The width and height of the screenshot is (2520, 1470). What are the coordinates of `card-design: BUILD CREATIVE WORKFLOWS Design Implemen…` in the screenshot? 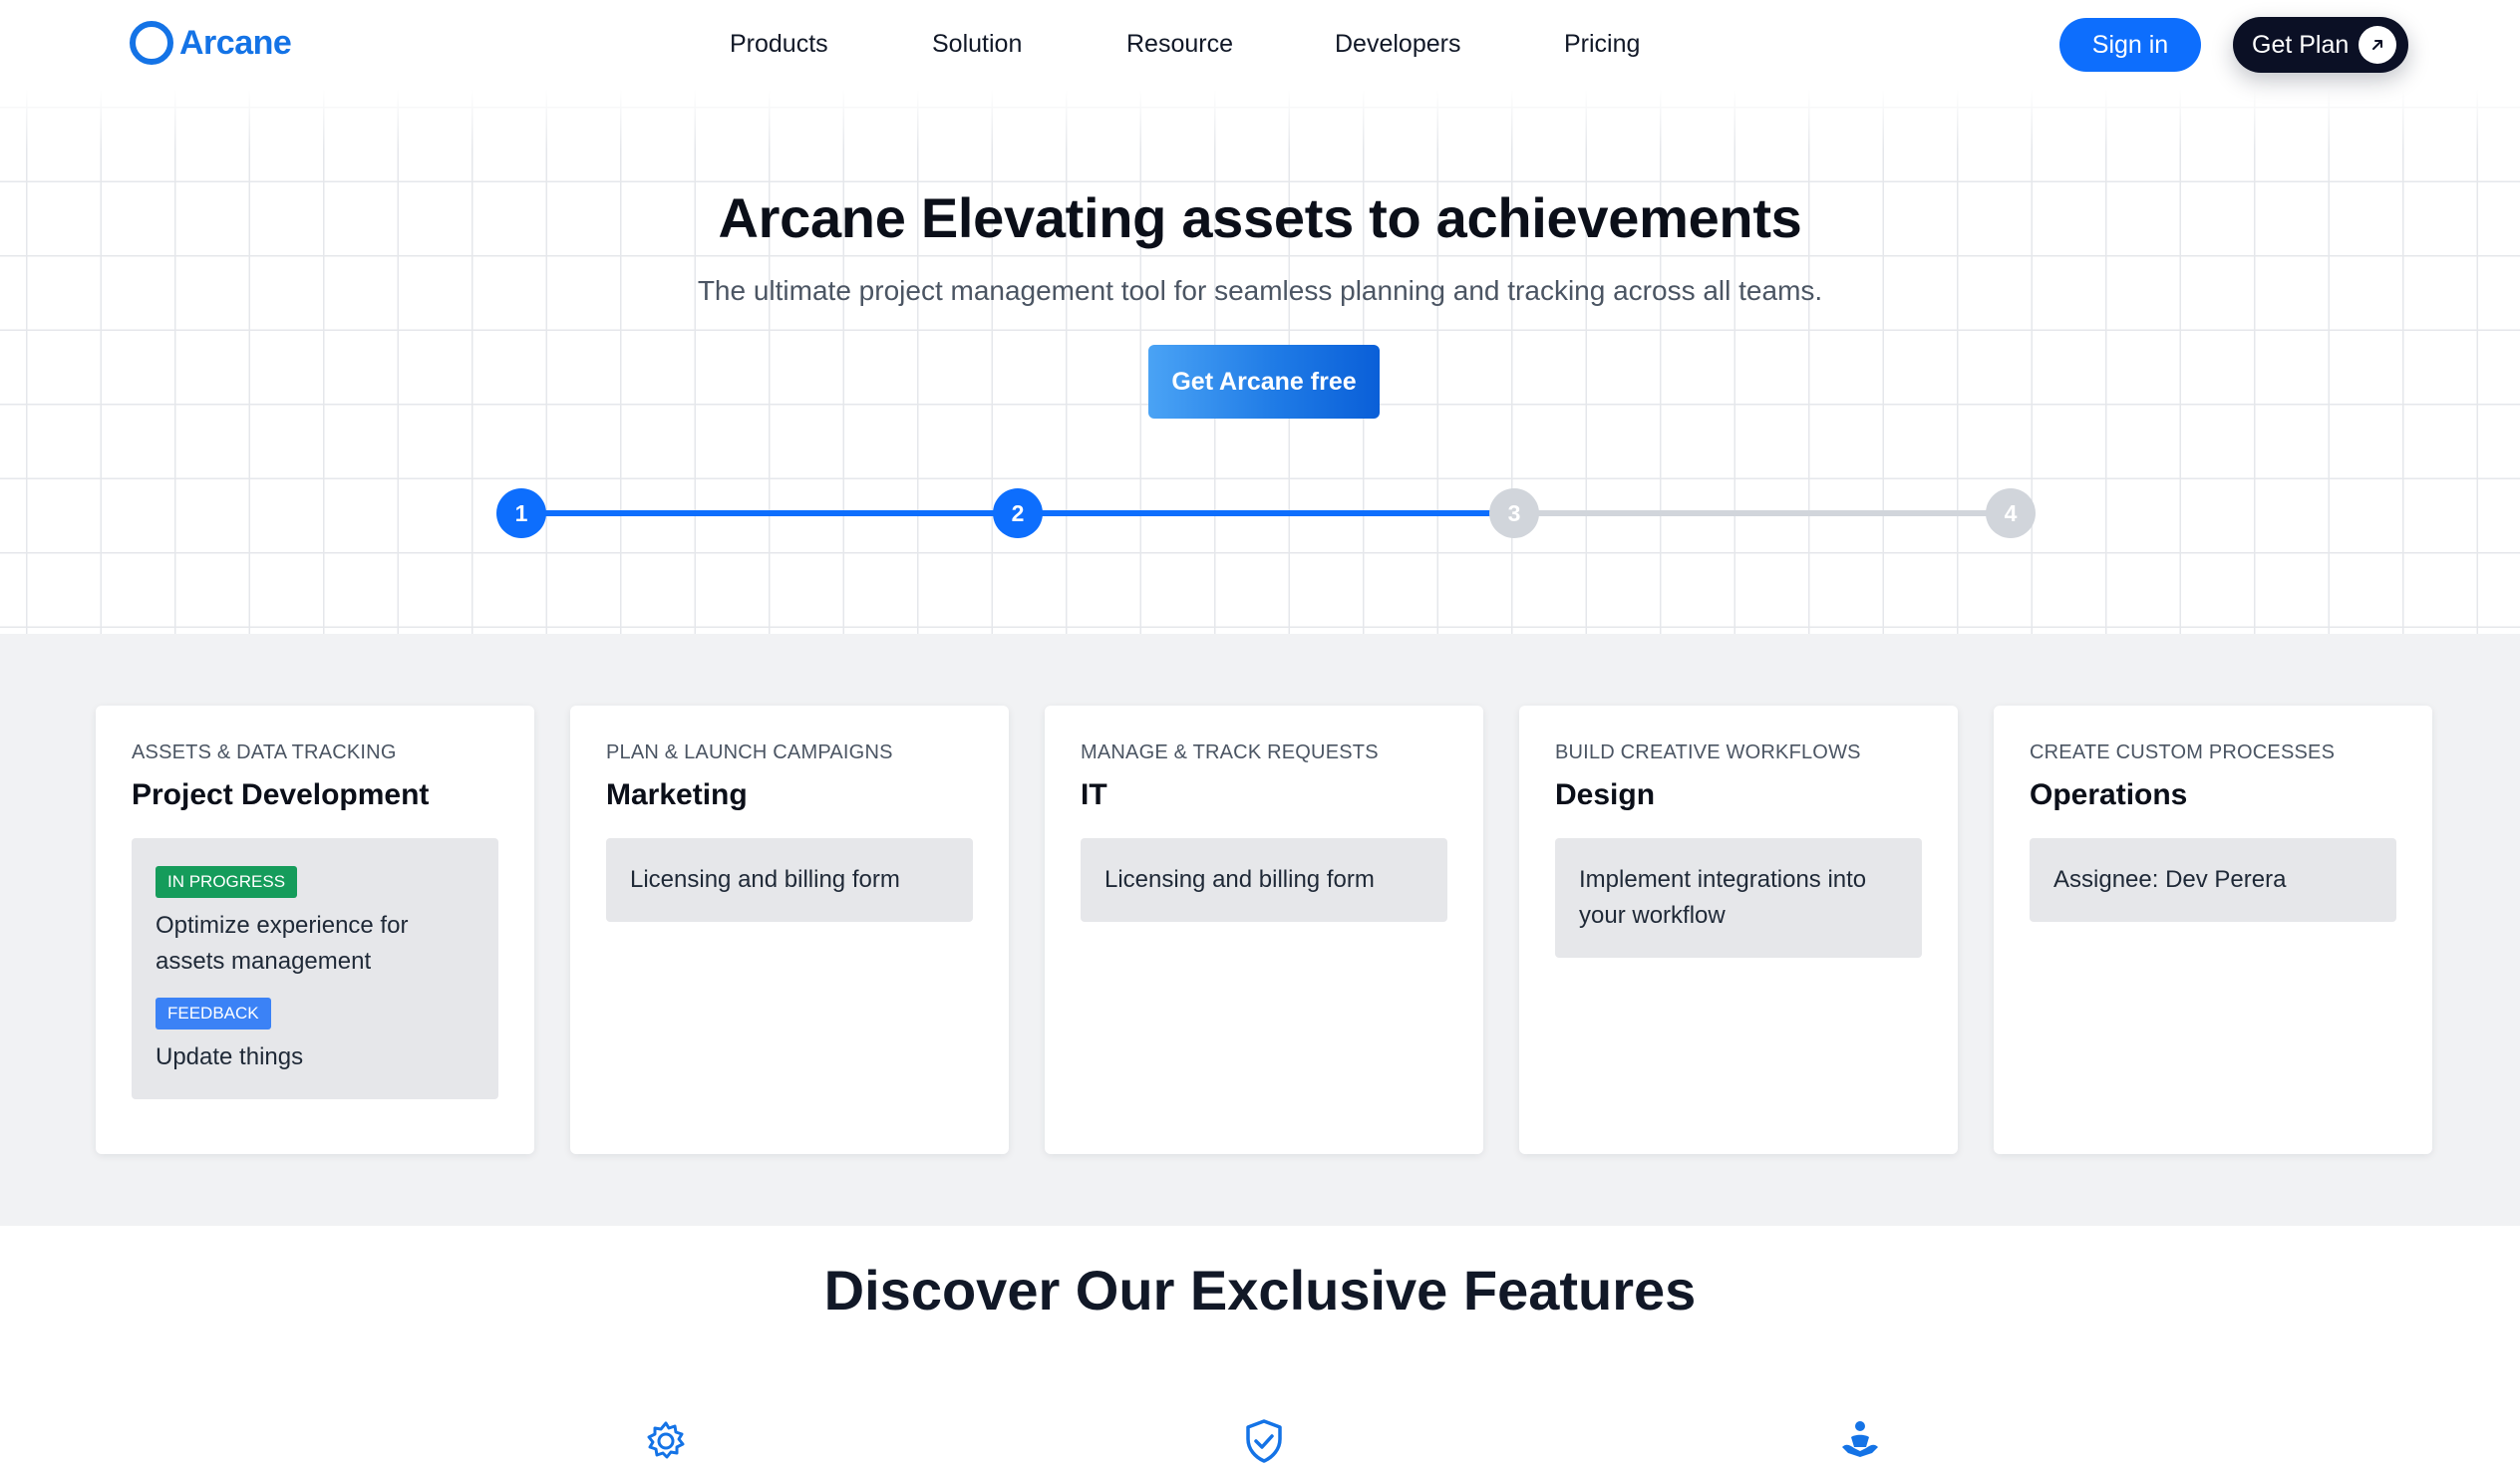 It's located at (1738, 930).